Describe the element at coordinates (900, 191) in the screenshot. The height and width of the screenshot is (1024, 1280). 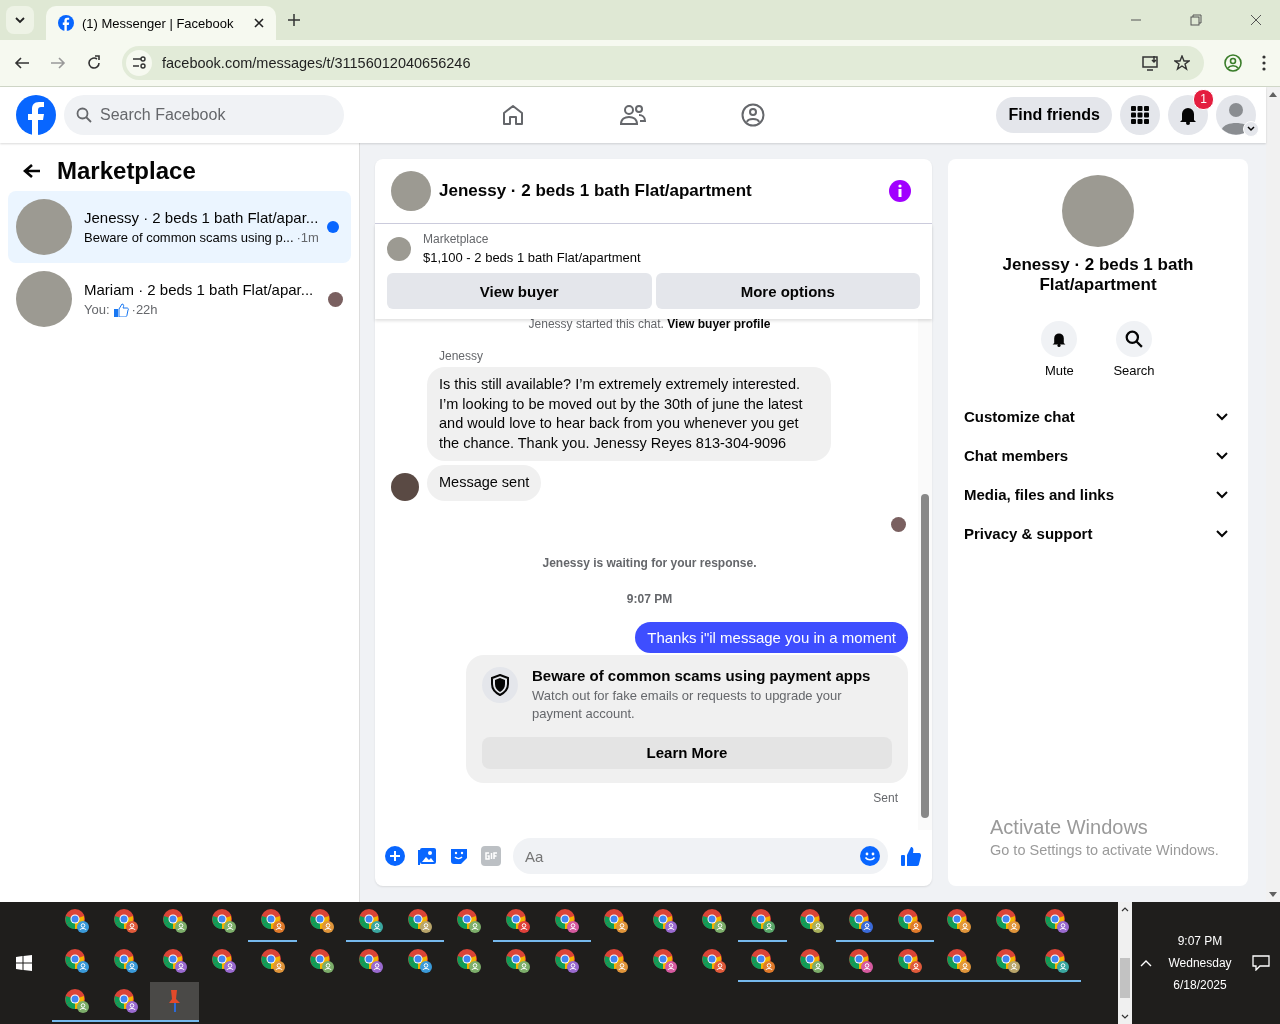
I see `info-icon` at that location.